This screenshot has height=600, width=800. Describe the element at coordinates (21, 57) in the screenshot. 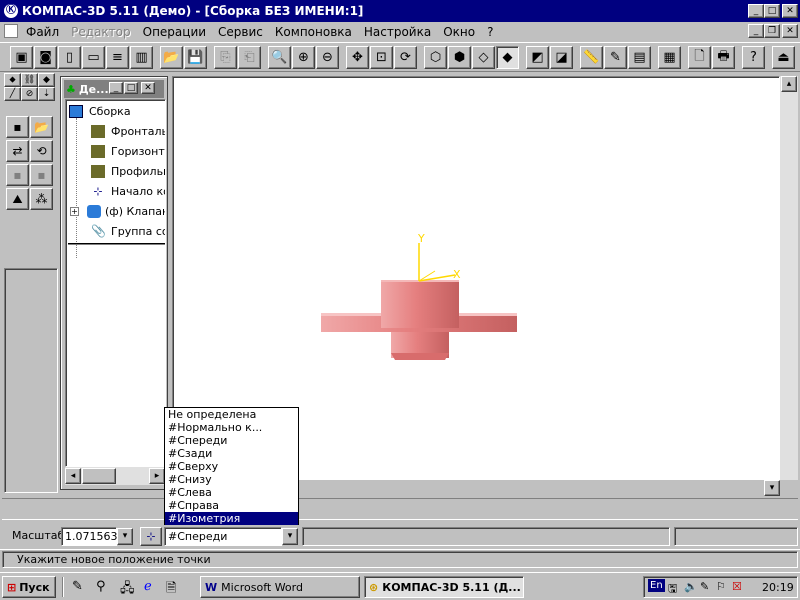

I see `new-part-icon: ▣` at that location.